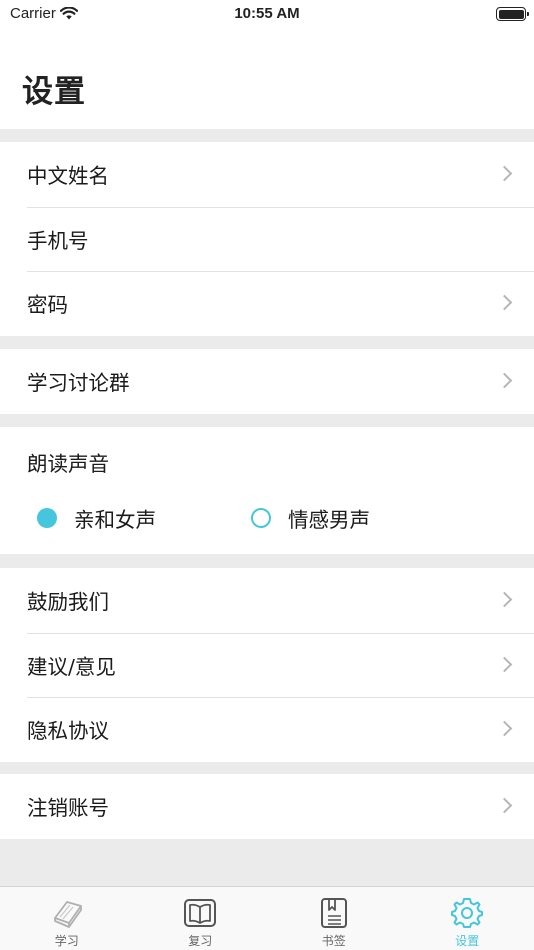  What do you see at coordinates (512, 14) in the screenshot?
I see `battery-icon` at bounding box center [512, 14].